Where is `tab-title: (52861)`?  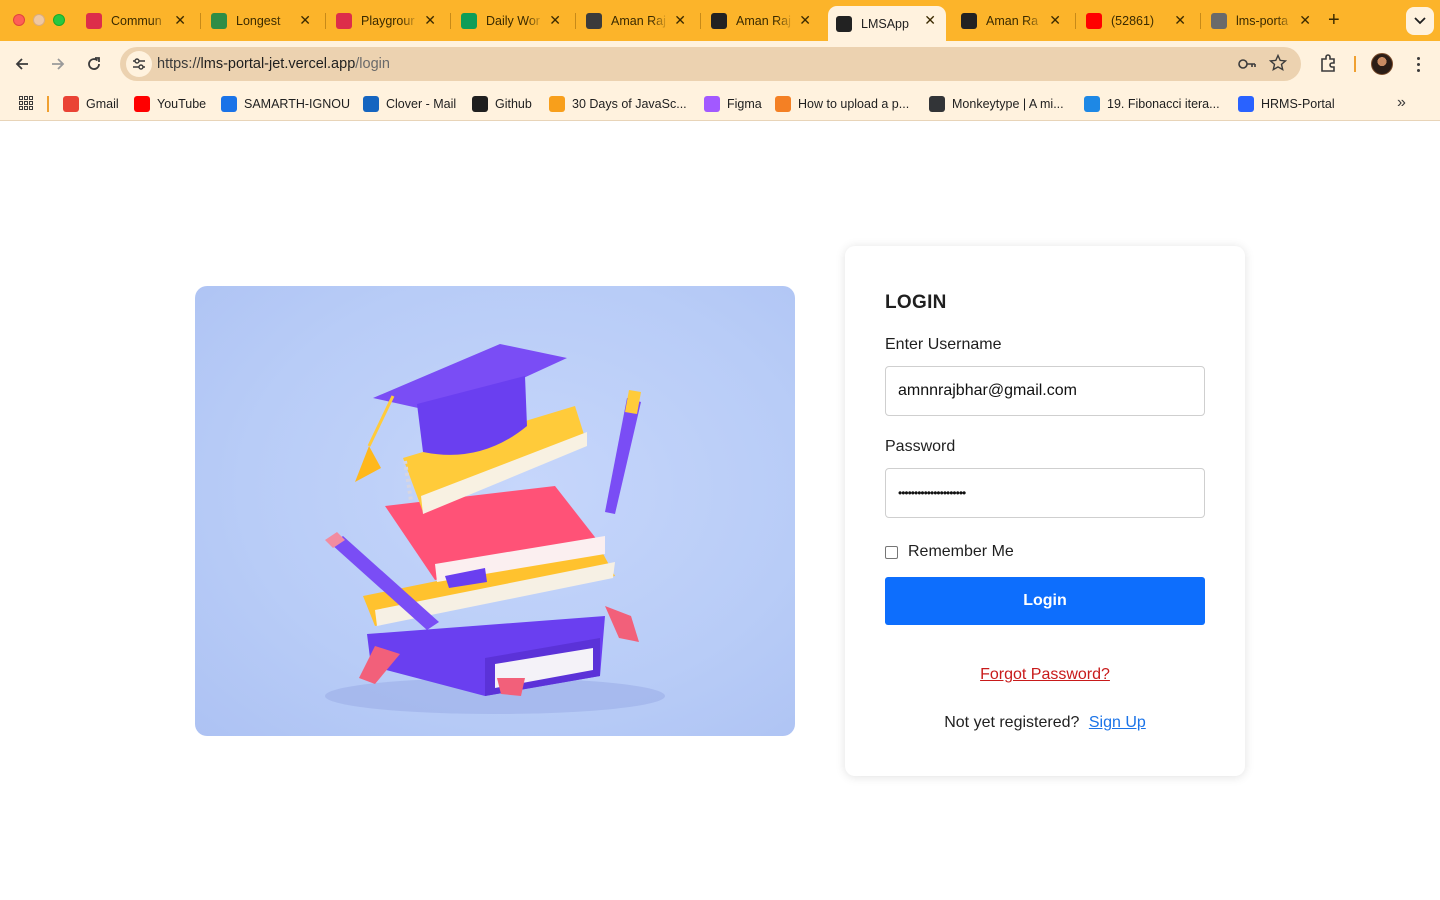 tab-title: (52861) is located at coordinates (1133, 20).